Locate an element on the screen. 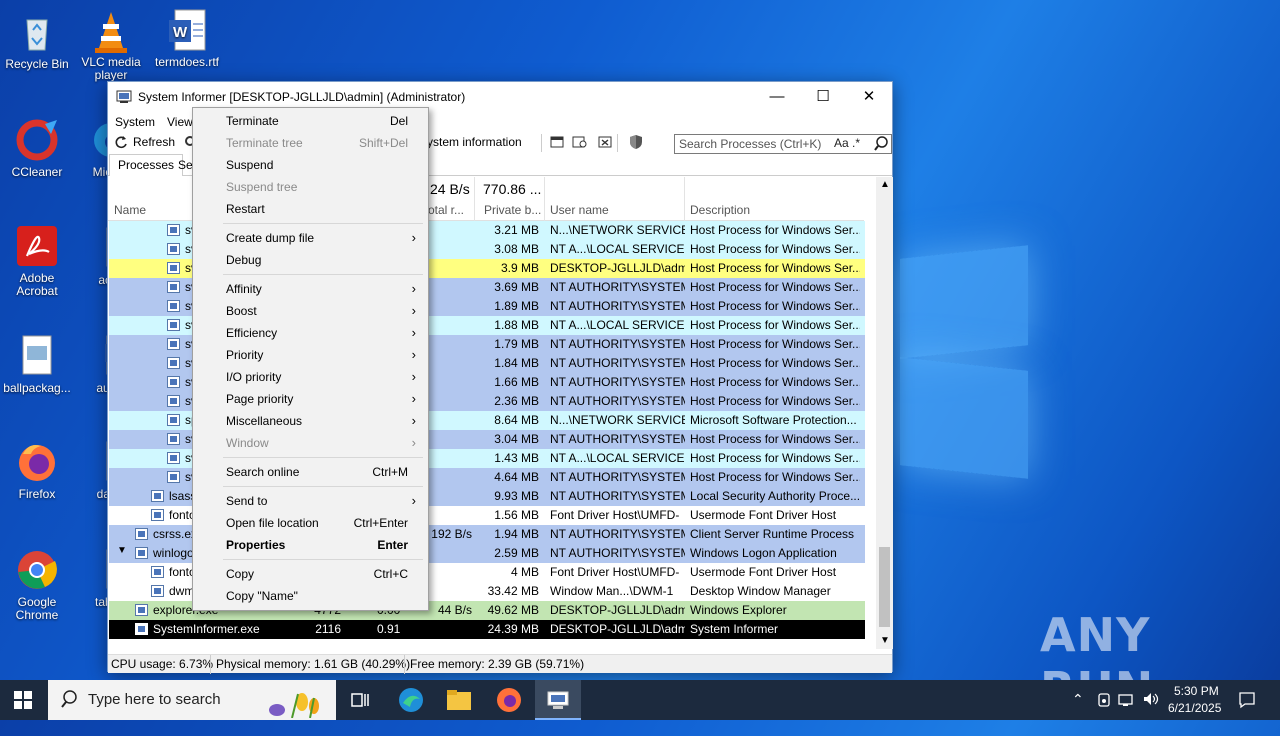  desktop-icon-recycle-bin: Recycle Bin is located at coordinates (37, 40).